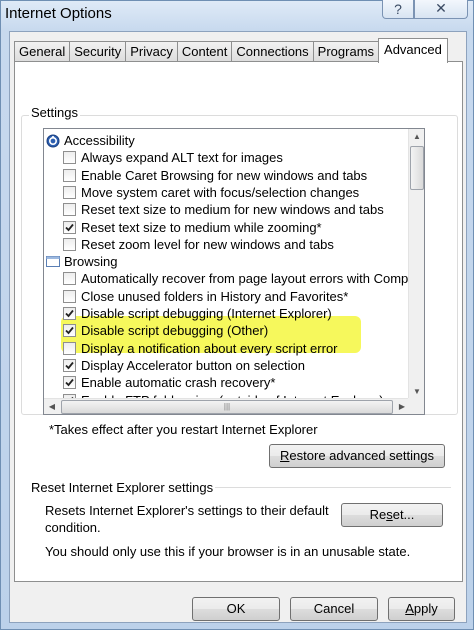  What do you see at coordinates (53, 141) in the screenshot?
I see `accessibility-icon` at bounding box center [53, 141].